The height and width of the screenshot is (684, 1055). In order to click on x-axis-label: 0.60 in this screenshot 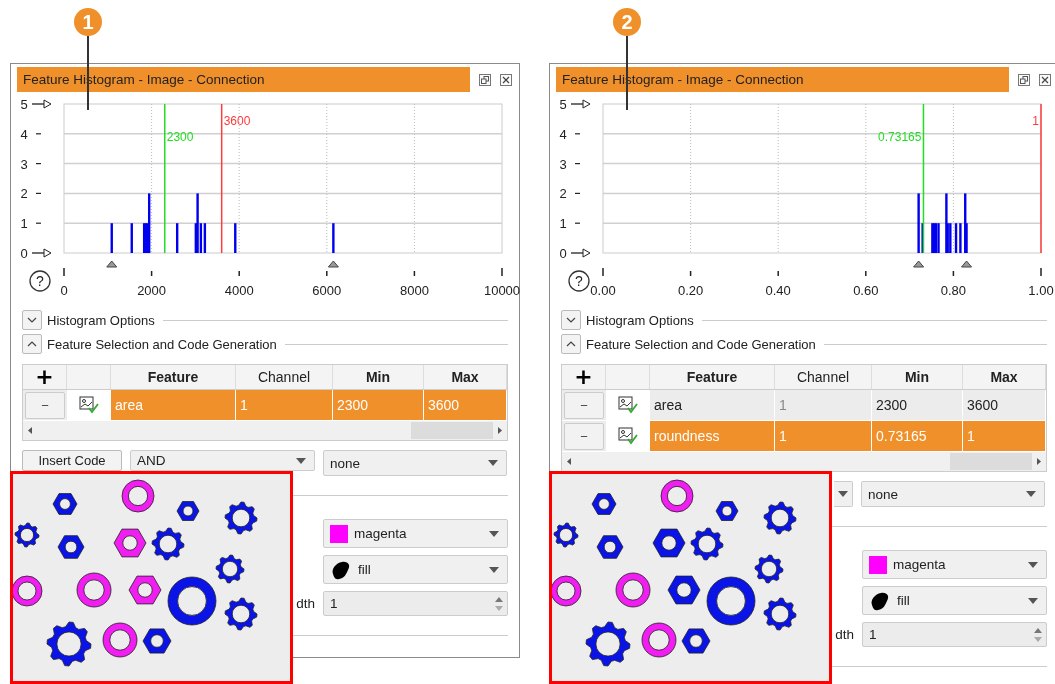, I will do `click(866, 290)`.